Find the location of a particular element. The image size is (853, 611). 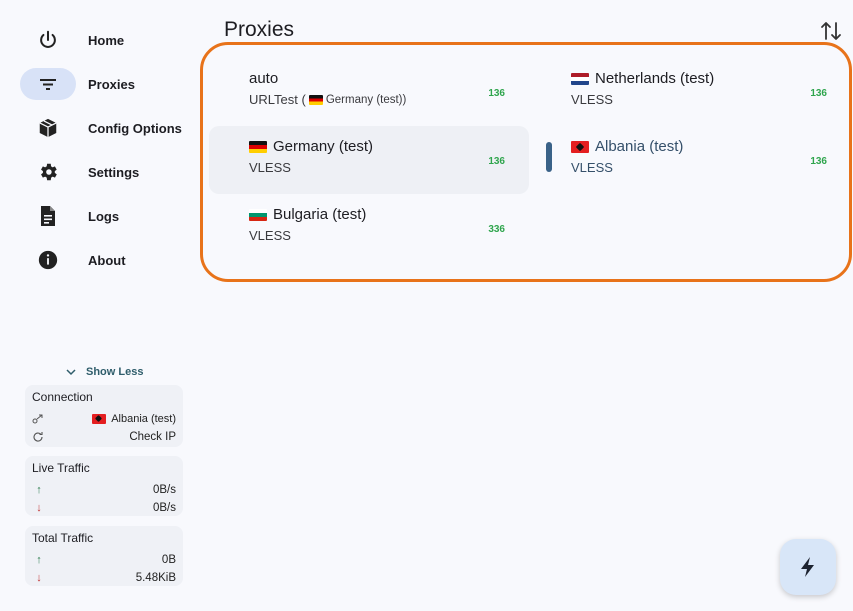

bulgaria-flag-icon is located at coordinates (258, 214).